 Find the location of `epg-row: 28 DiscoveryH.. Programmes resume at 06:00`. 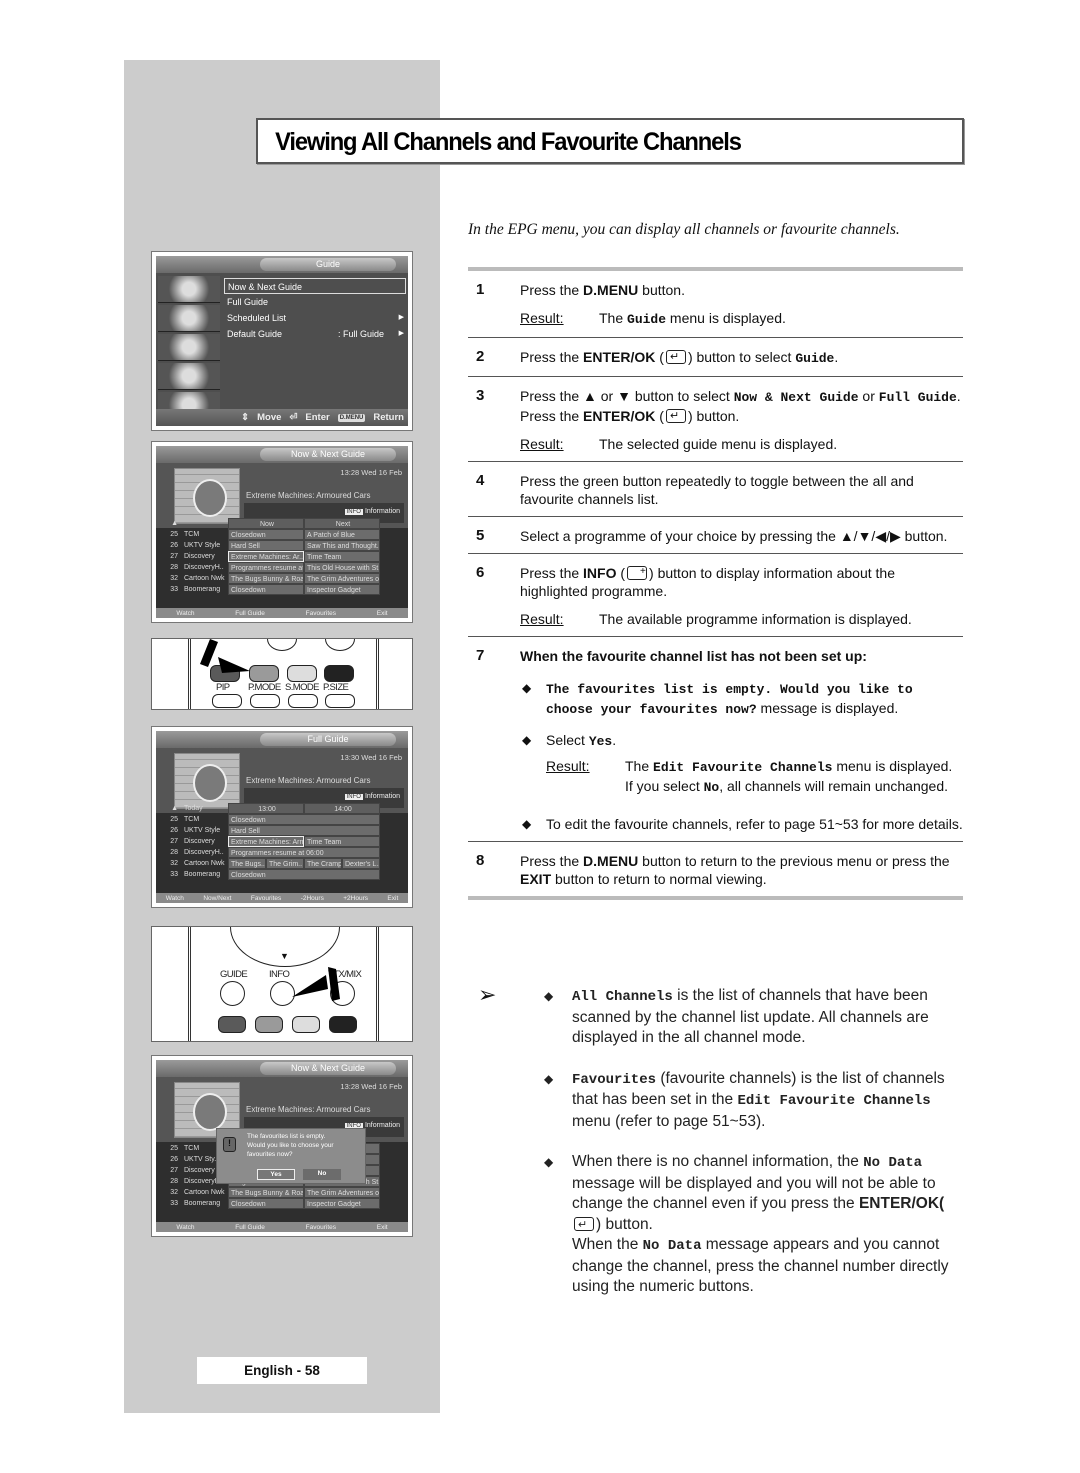

epg-row: 28 DiscoveryH.. Programmes resume at 06:00 is located at coordinates (282, 852).